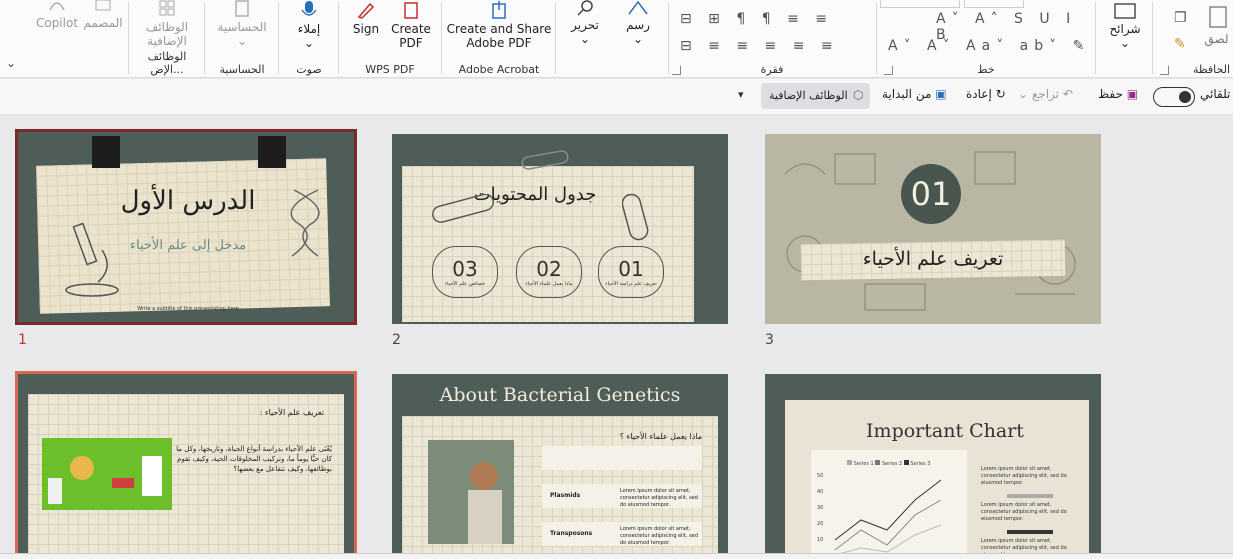 Image resolution: width=1233 pixels, height=559 pixels. What do you see at coordinates (1125, 11) in the screenshot?
I see `slides-icon` at bounding box center [1125, 11].